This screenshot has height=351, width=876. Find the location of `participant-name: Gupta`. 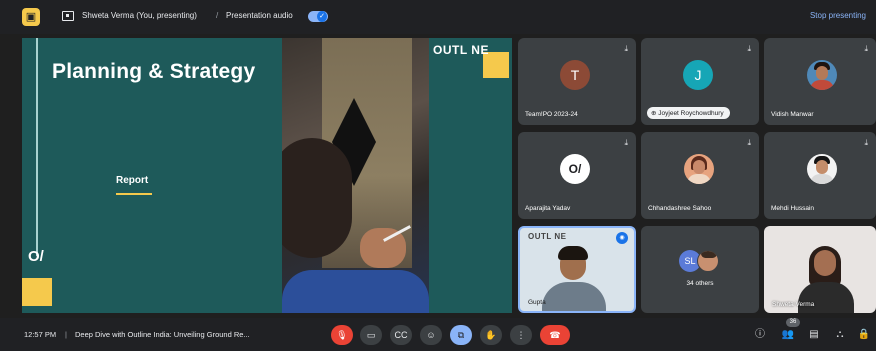

participant-name: Gupta is located at coordinates (537, 302).